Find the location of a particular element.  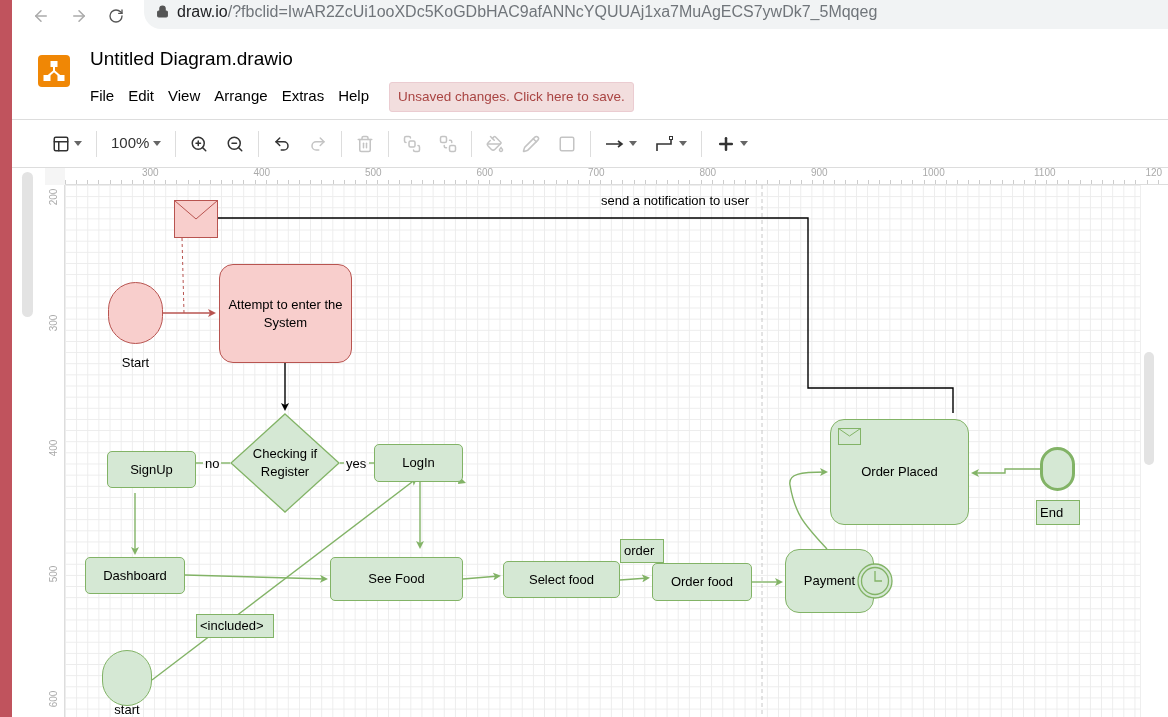

panel-layout-icon is located at coordinates (61, 143).